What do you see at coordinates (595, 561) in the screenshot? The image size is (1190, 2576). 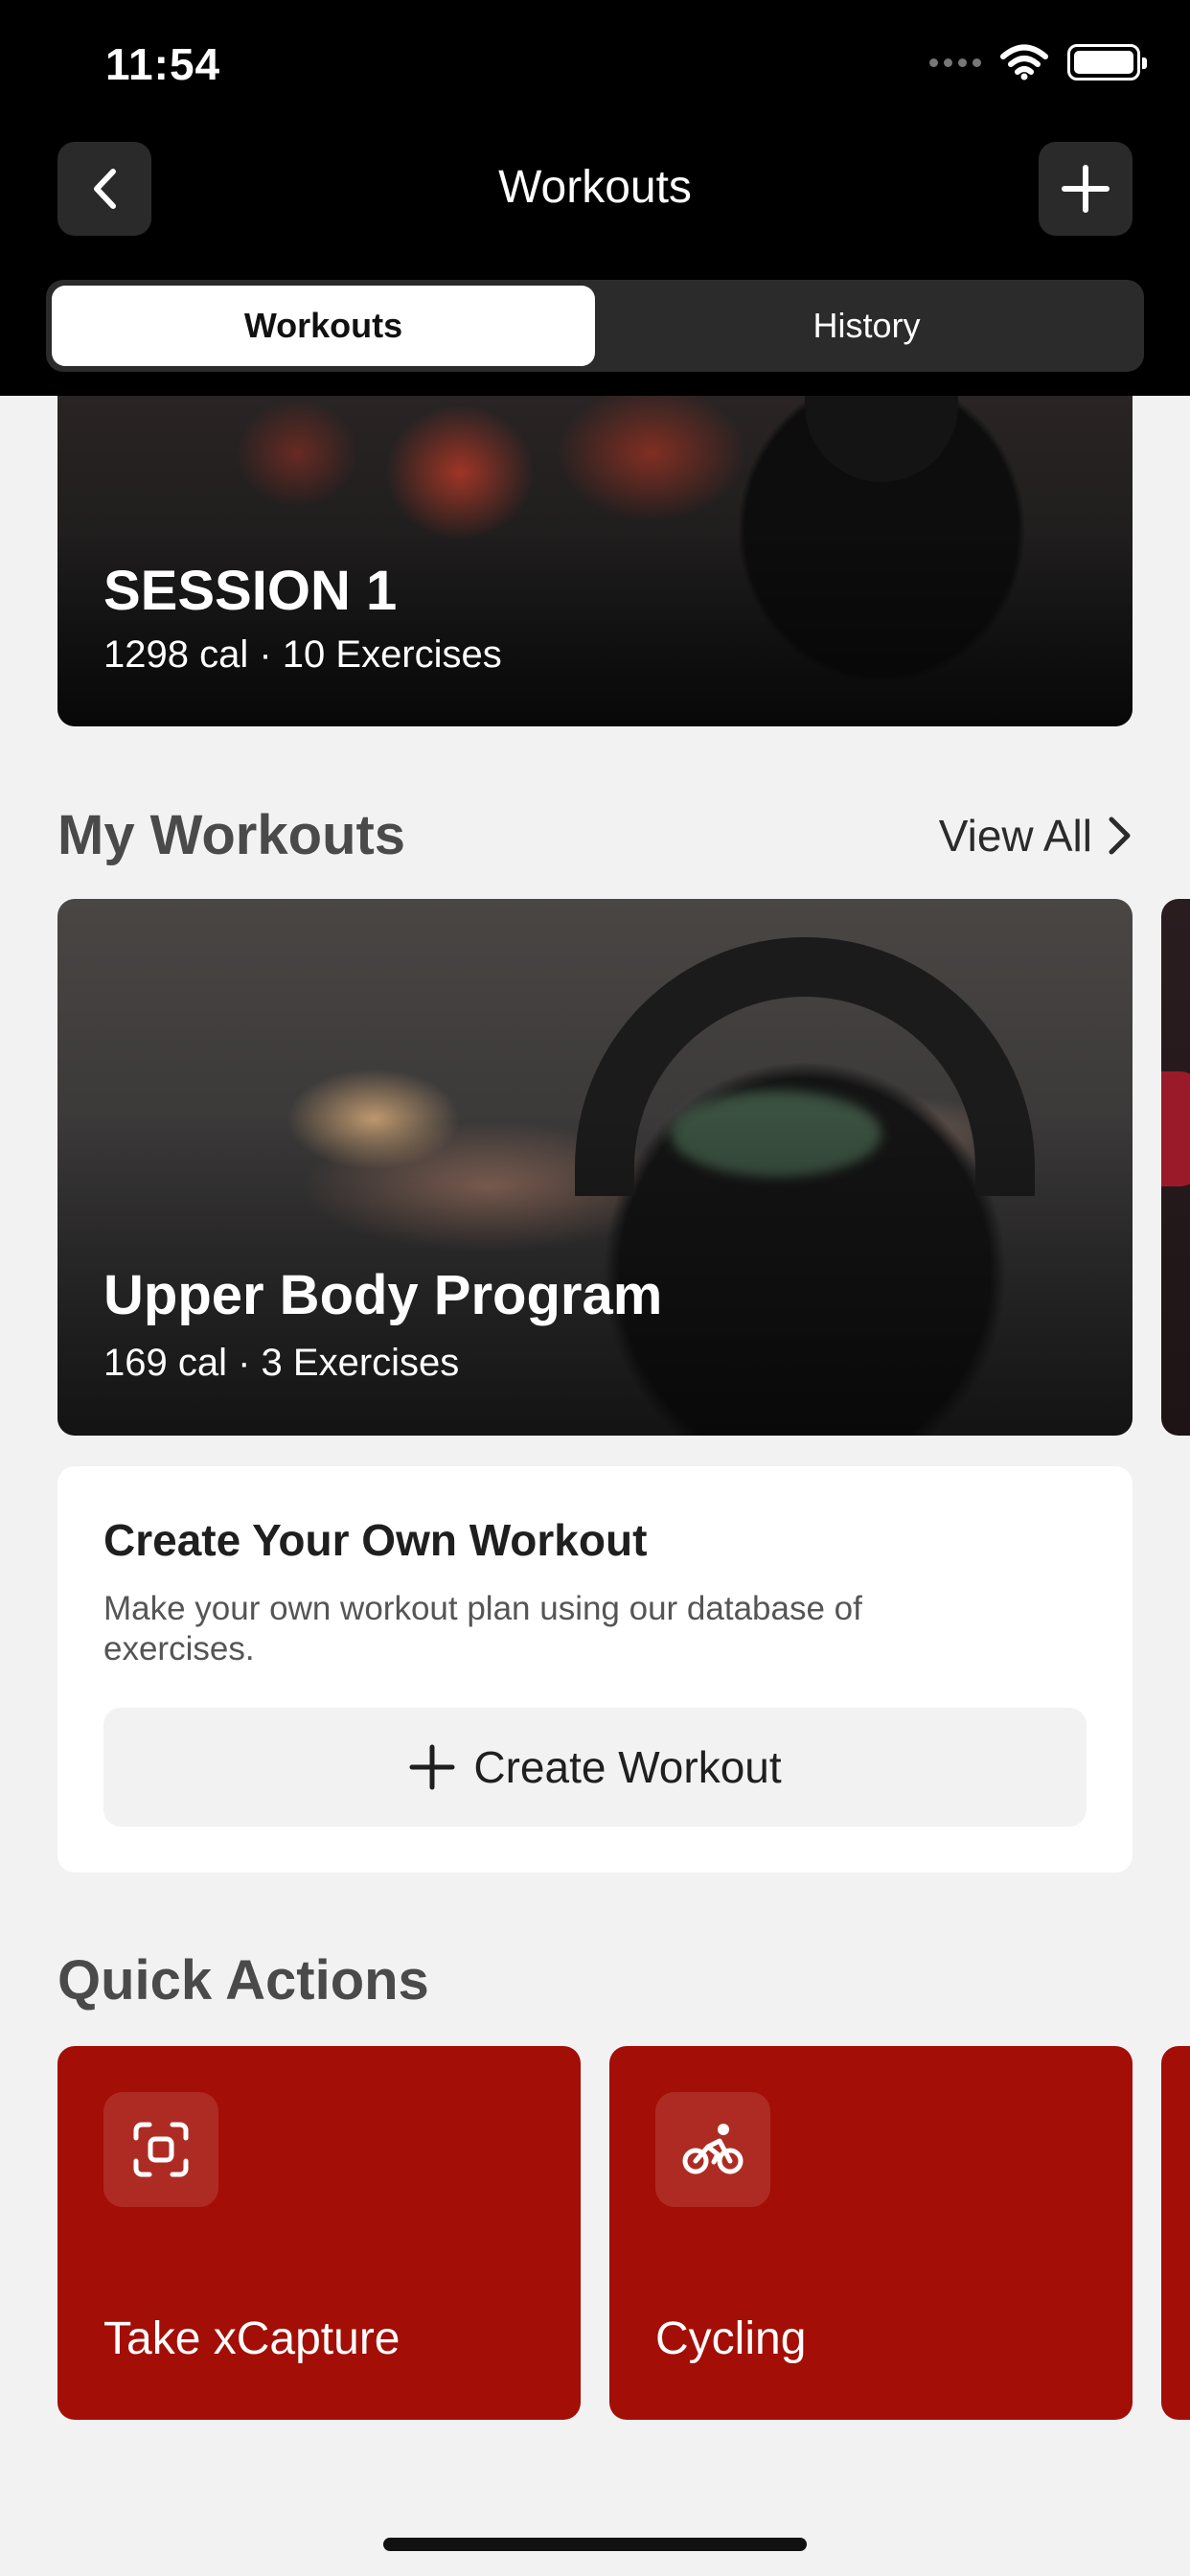 I see `featured-workout-card: SESSION 1 1298 cal · 10 Exercises` at bounding box center [595, 561].